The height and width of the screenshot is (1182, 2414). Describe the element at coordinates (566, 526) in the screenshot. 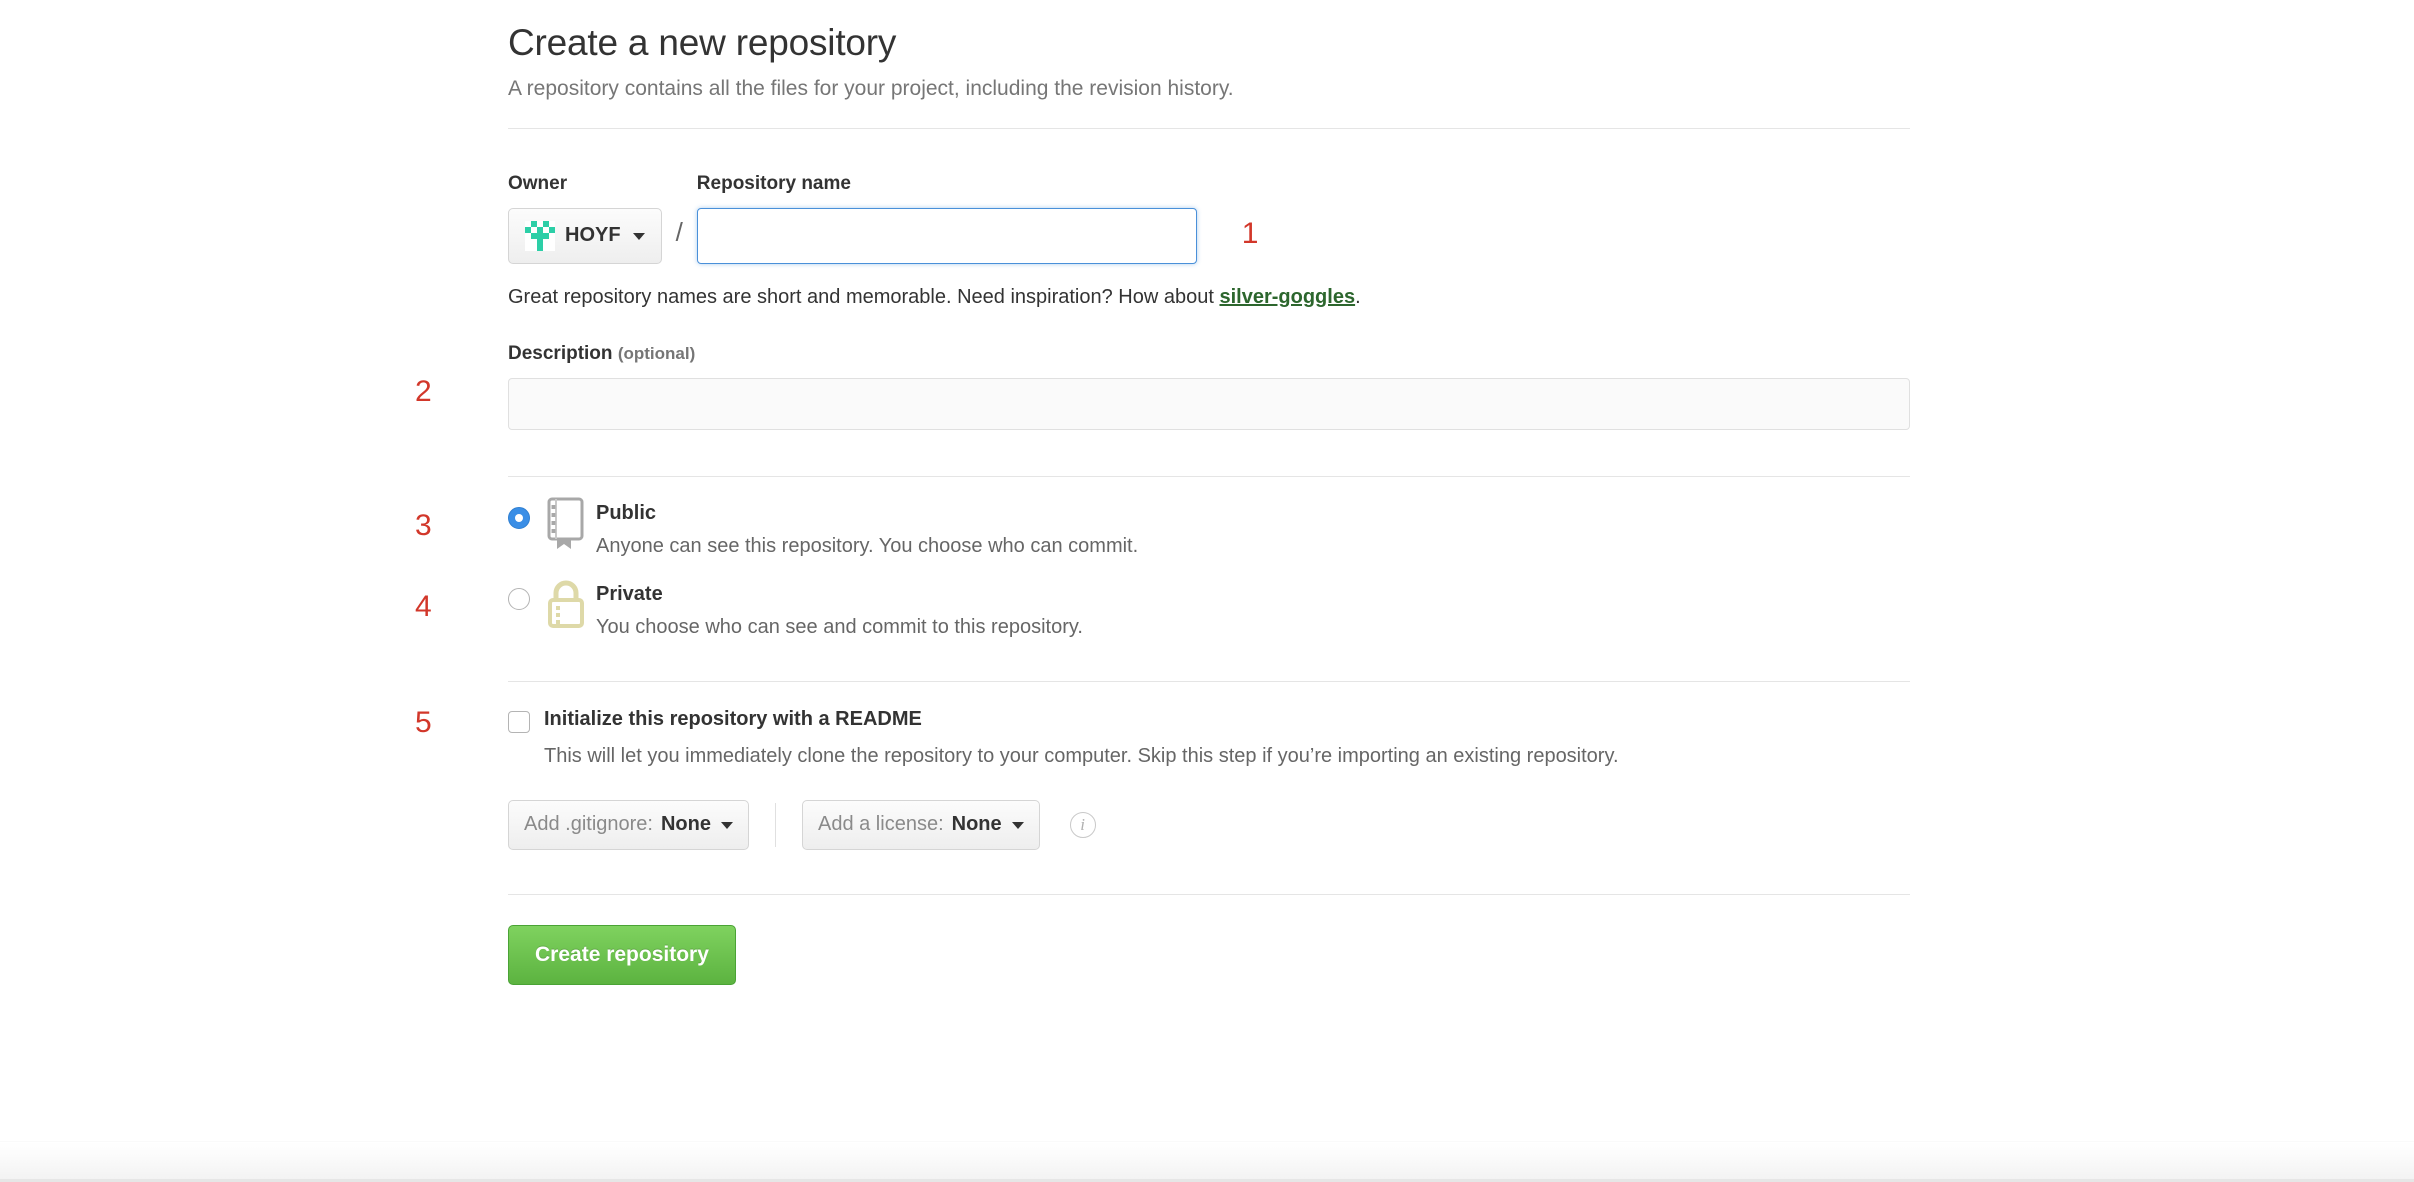

I see `repo-icon` at that location.